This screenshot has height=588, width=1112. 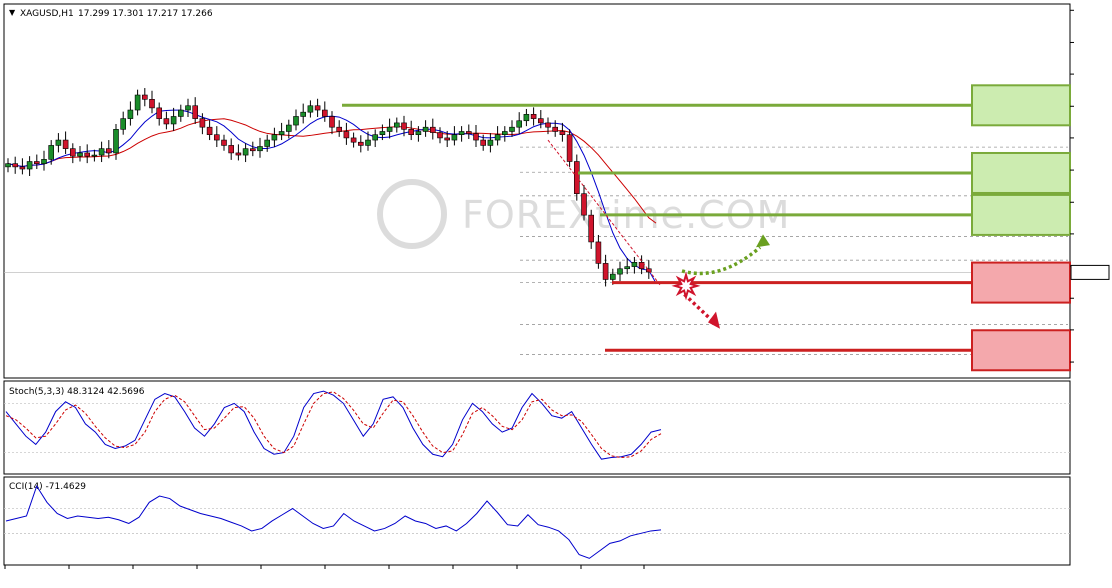 I want to click on symbol-title: XAGUSD,H1, so click(x=47, y=14).